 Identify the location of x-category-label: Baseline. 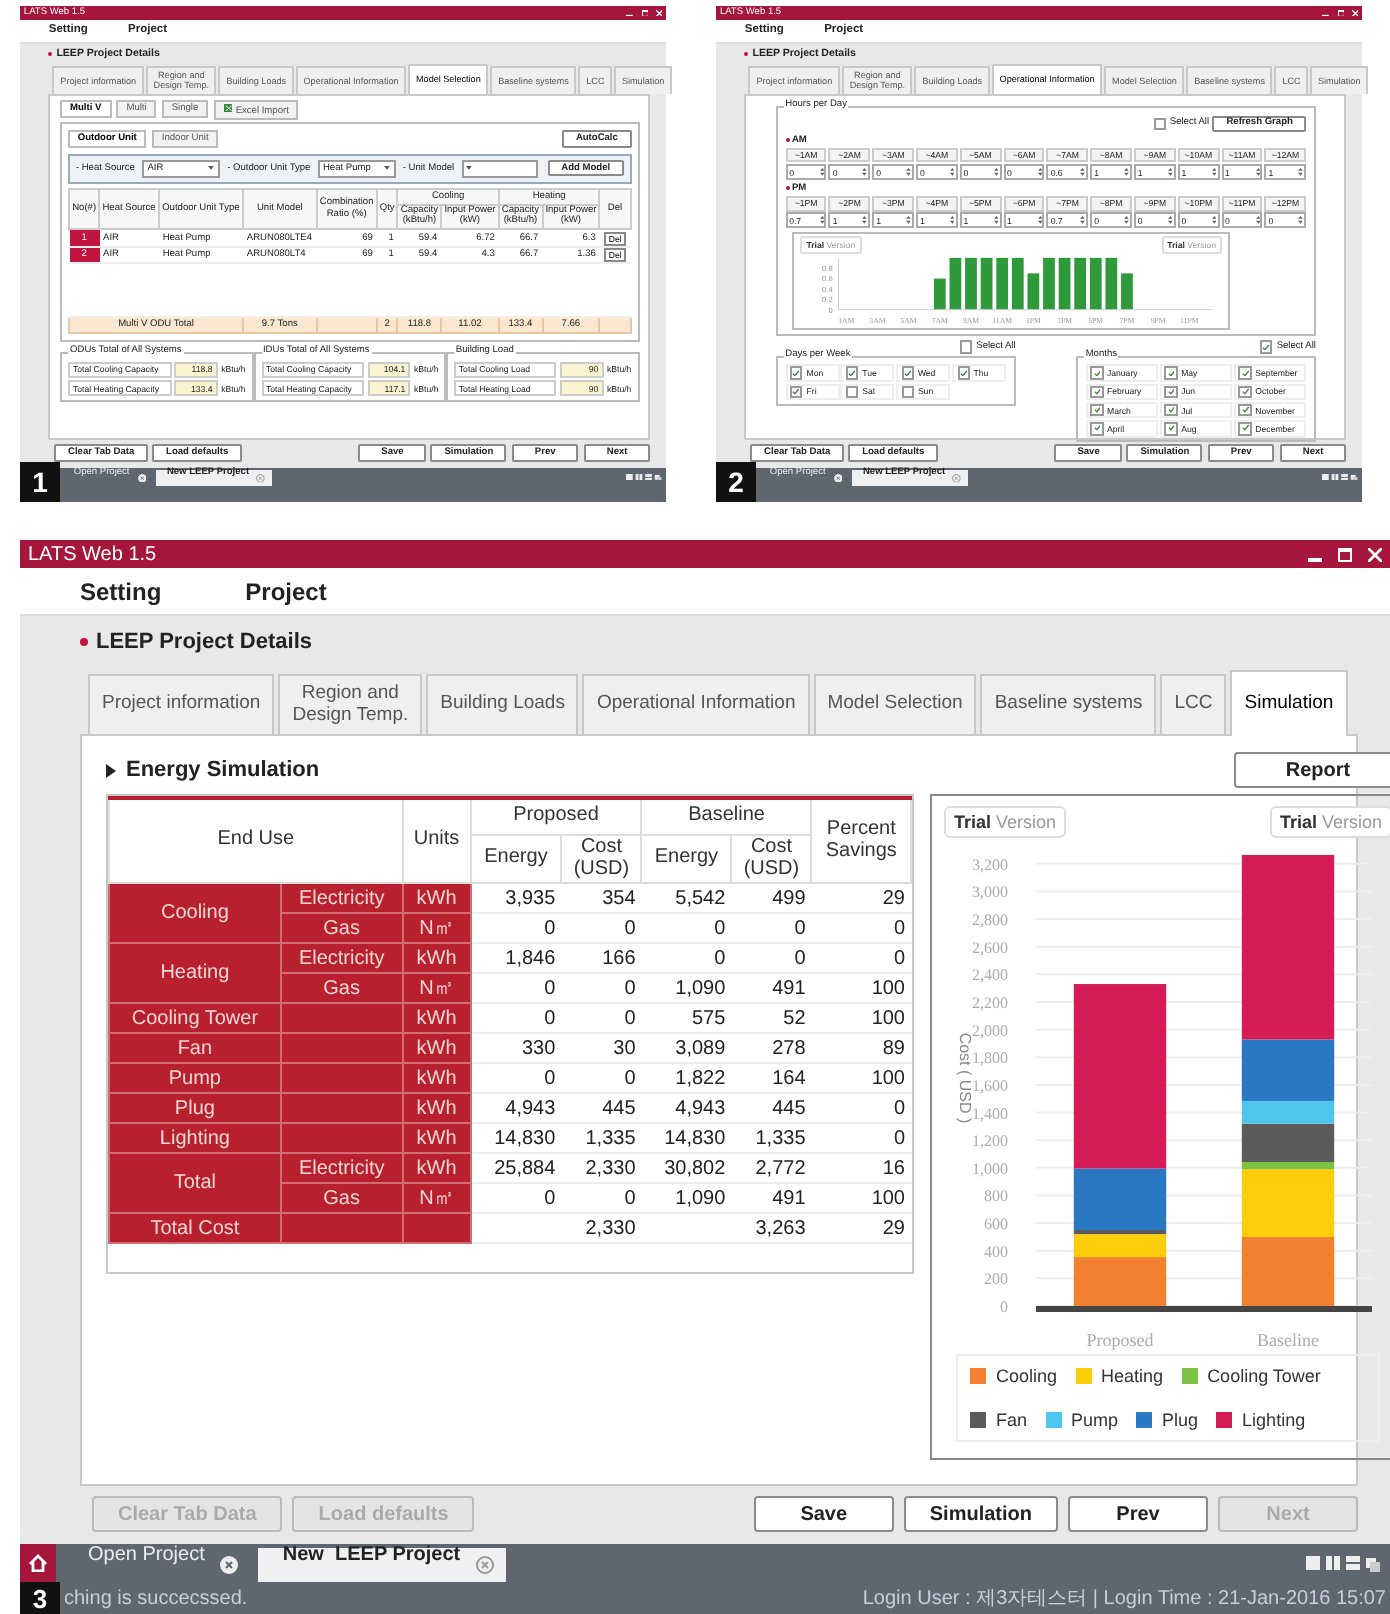
(1288, 1340).